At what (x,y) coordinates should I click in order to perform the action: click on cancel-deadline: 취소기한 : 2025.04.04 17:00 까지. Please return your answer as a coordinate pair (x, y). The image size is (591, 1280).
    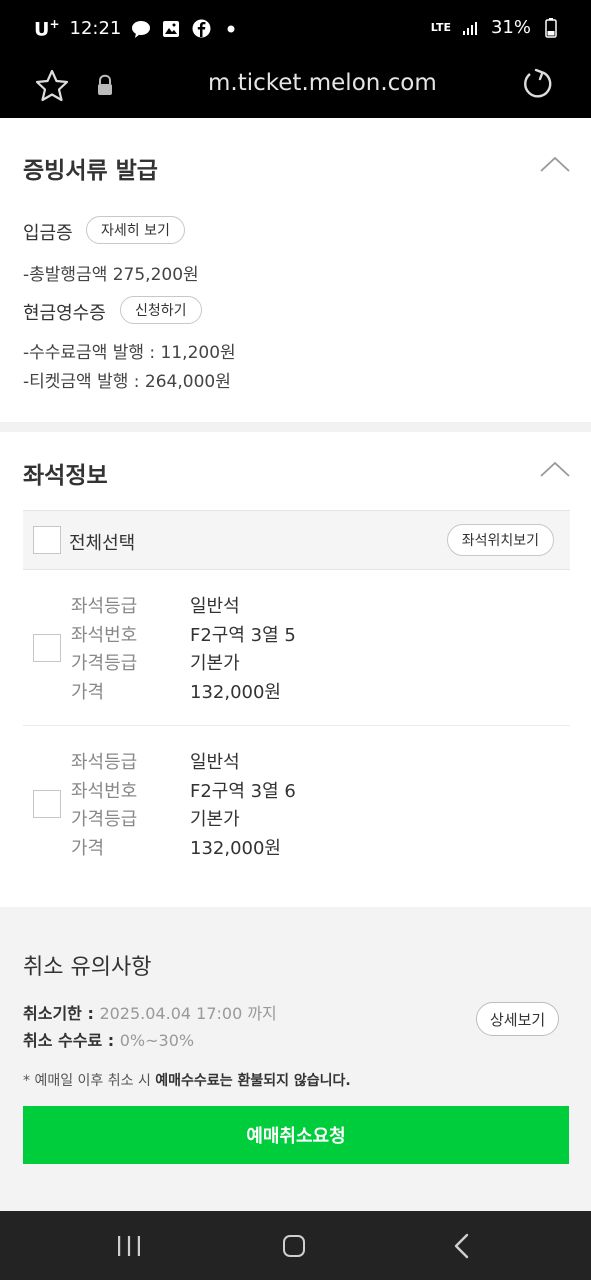
    Looking at the image, I should click on (150, 1013).